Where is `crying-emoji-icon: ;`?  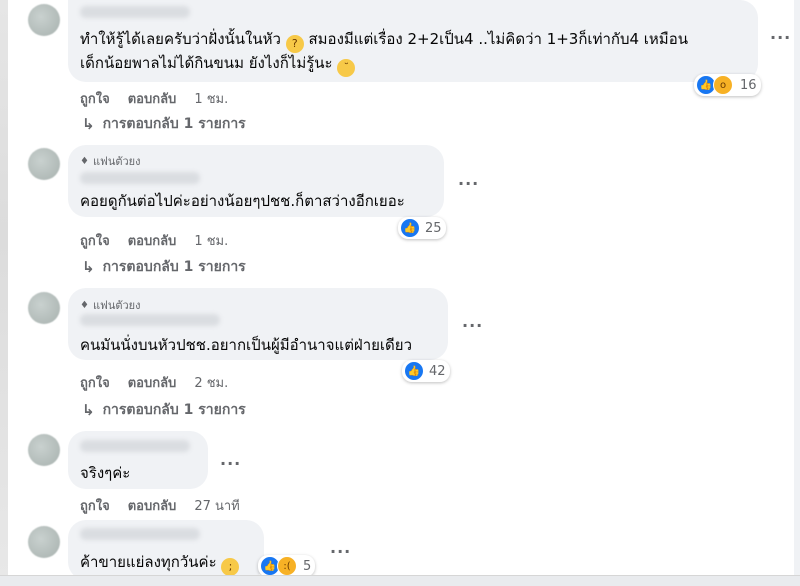
crying-emoji-icon: ; is located at coordinates (230, 567).